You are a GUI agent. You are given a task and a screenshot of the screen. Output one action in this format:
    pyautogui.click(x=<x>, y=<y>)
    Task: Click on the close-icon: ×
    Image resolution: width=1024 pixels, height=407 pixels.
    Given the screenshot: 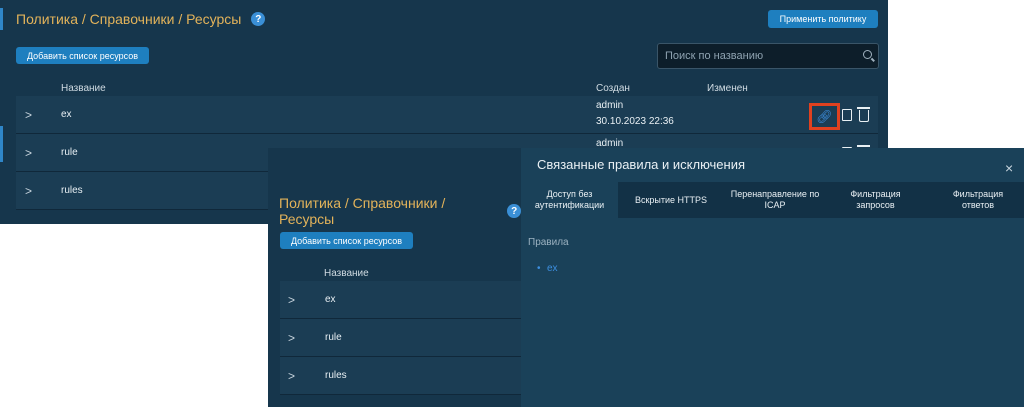 What is the action you would take?
    pyautogui.click(x=1009, y=168)
    